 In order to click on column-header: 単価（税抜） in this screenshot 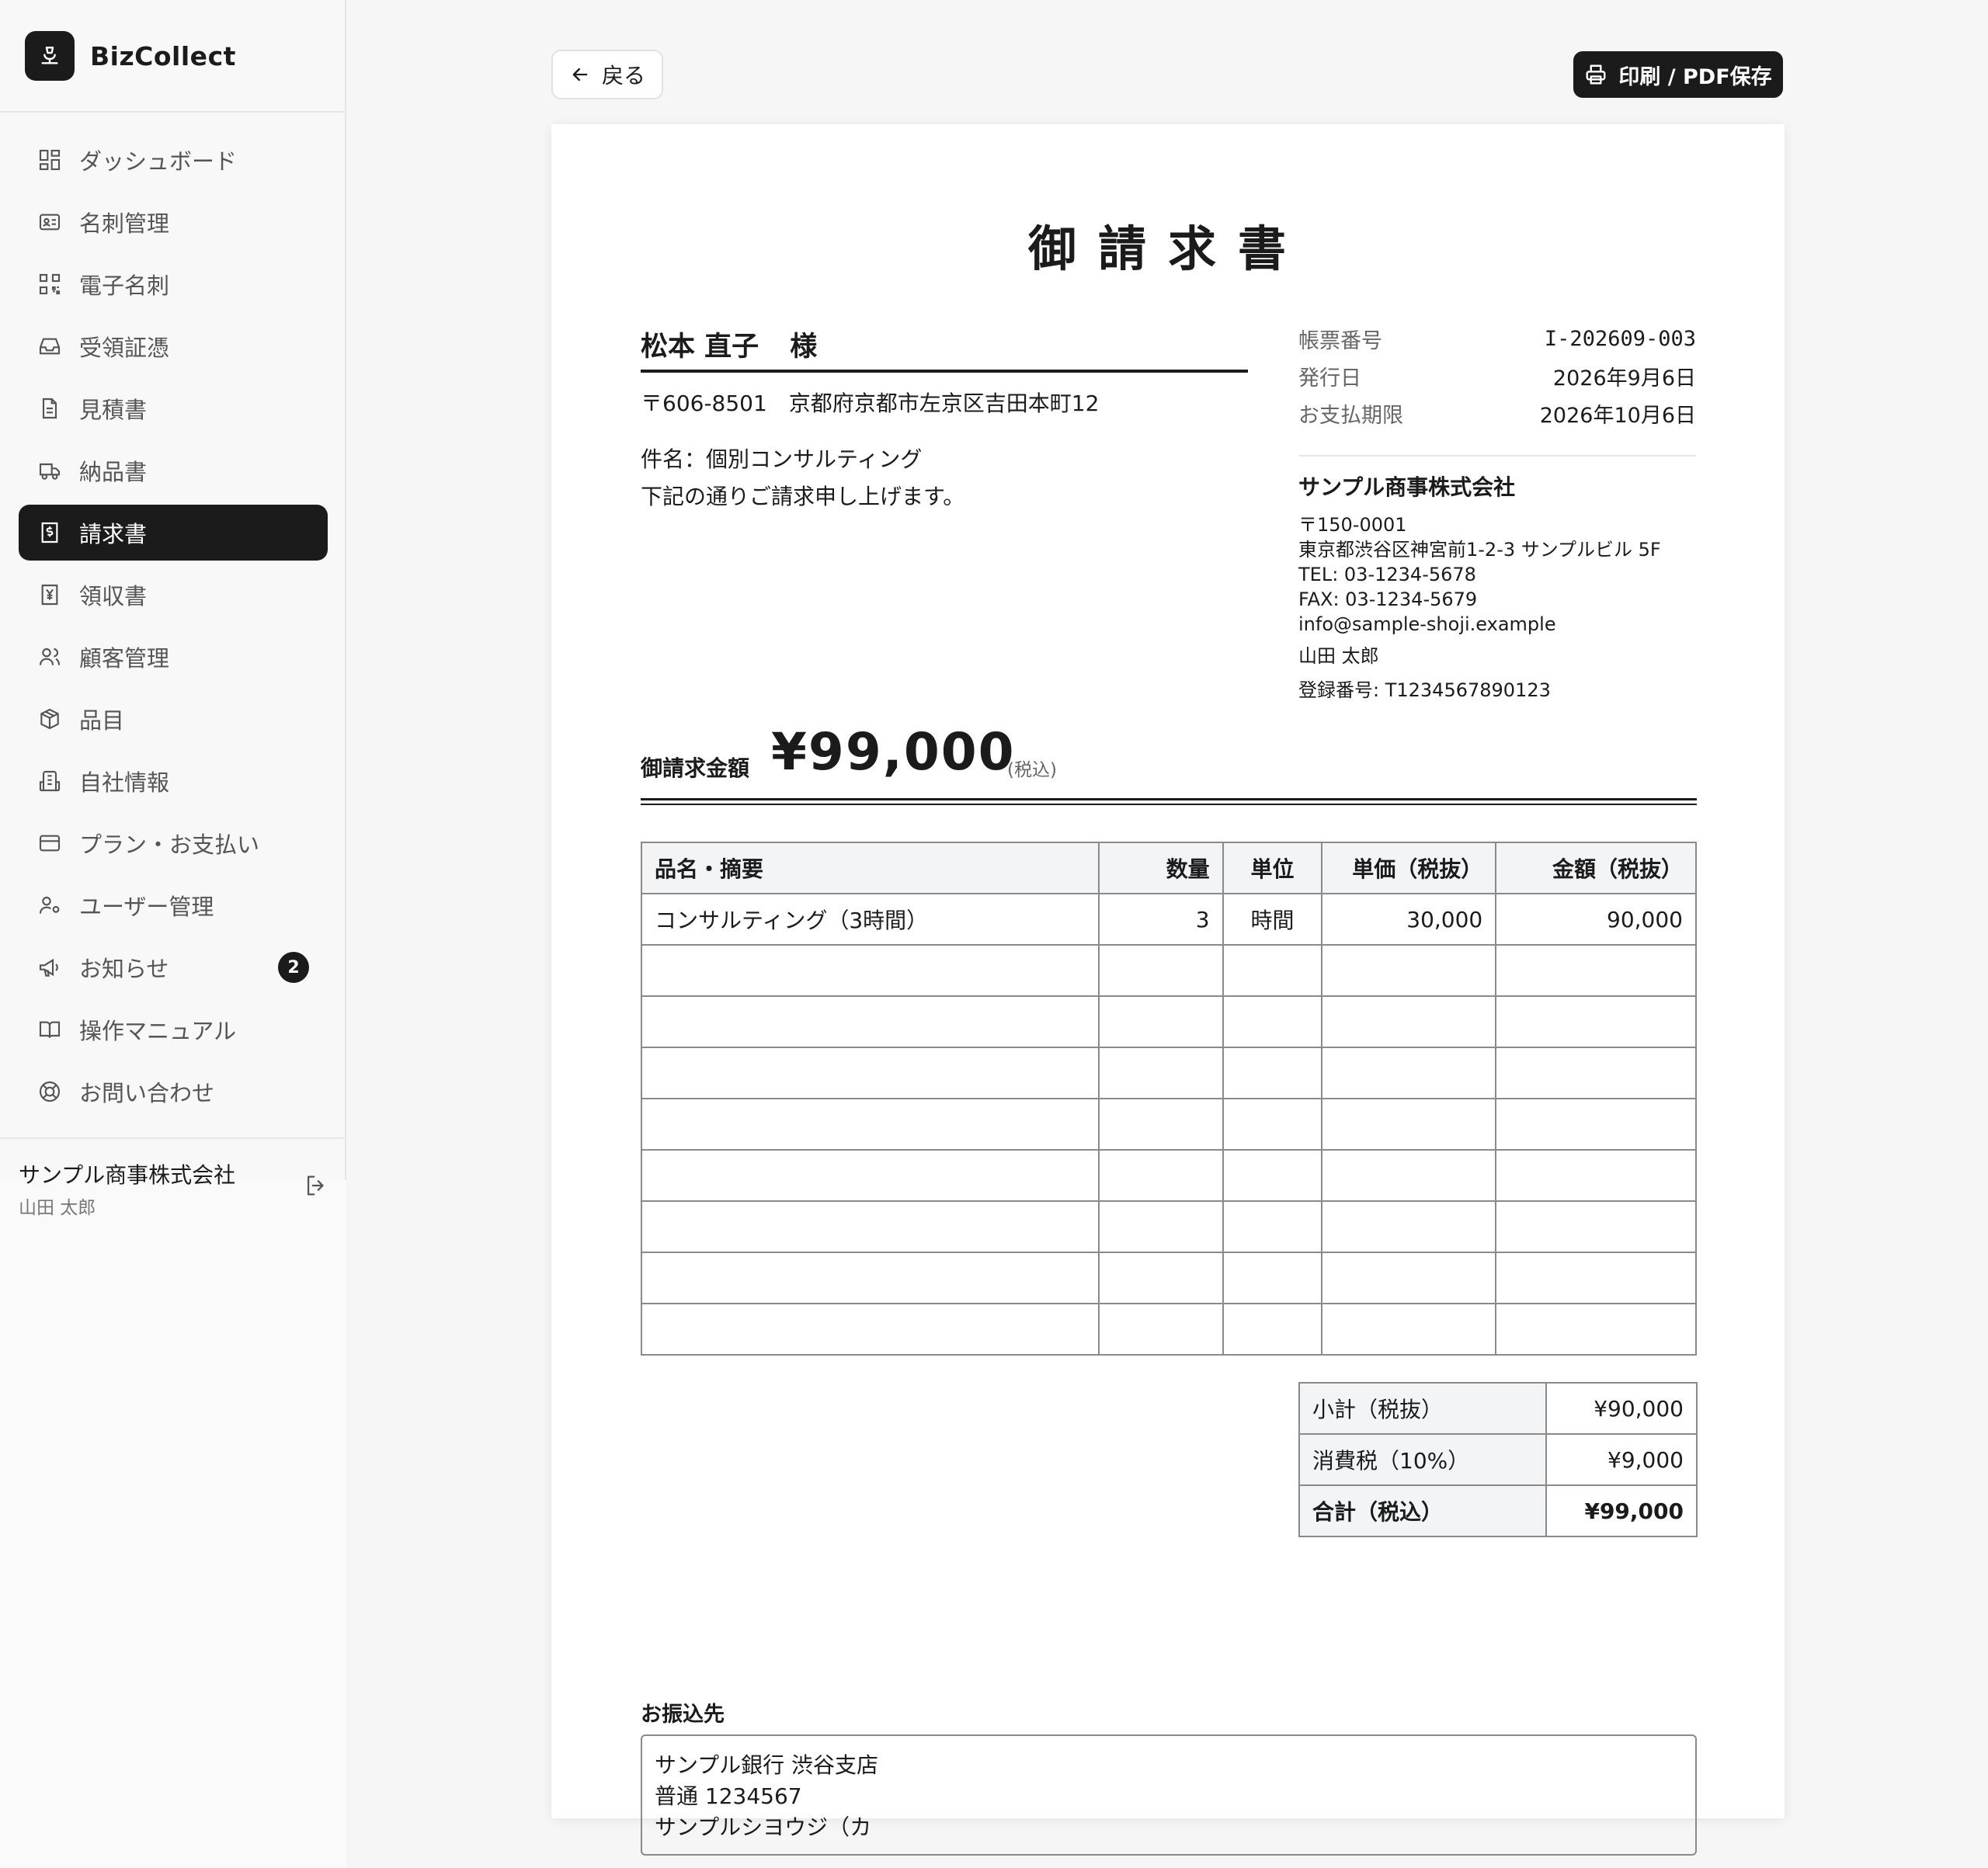, I will do `click(1409, 868)`.